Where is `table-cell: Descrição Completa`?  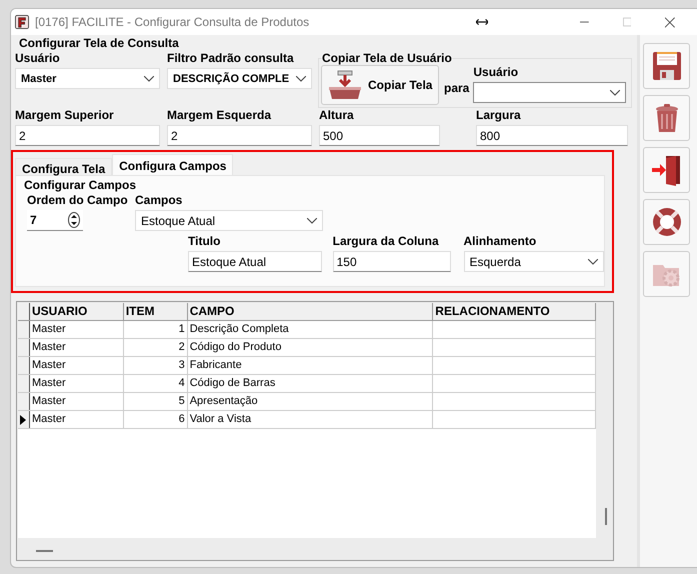 table-cell: Descrição Completa is located at coordinates (239, 329).